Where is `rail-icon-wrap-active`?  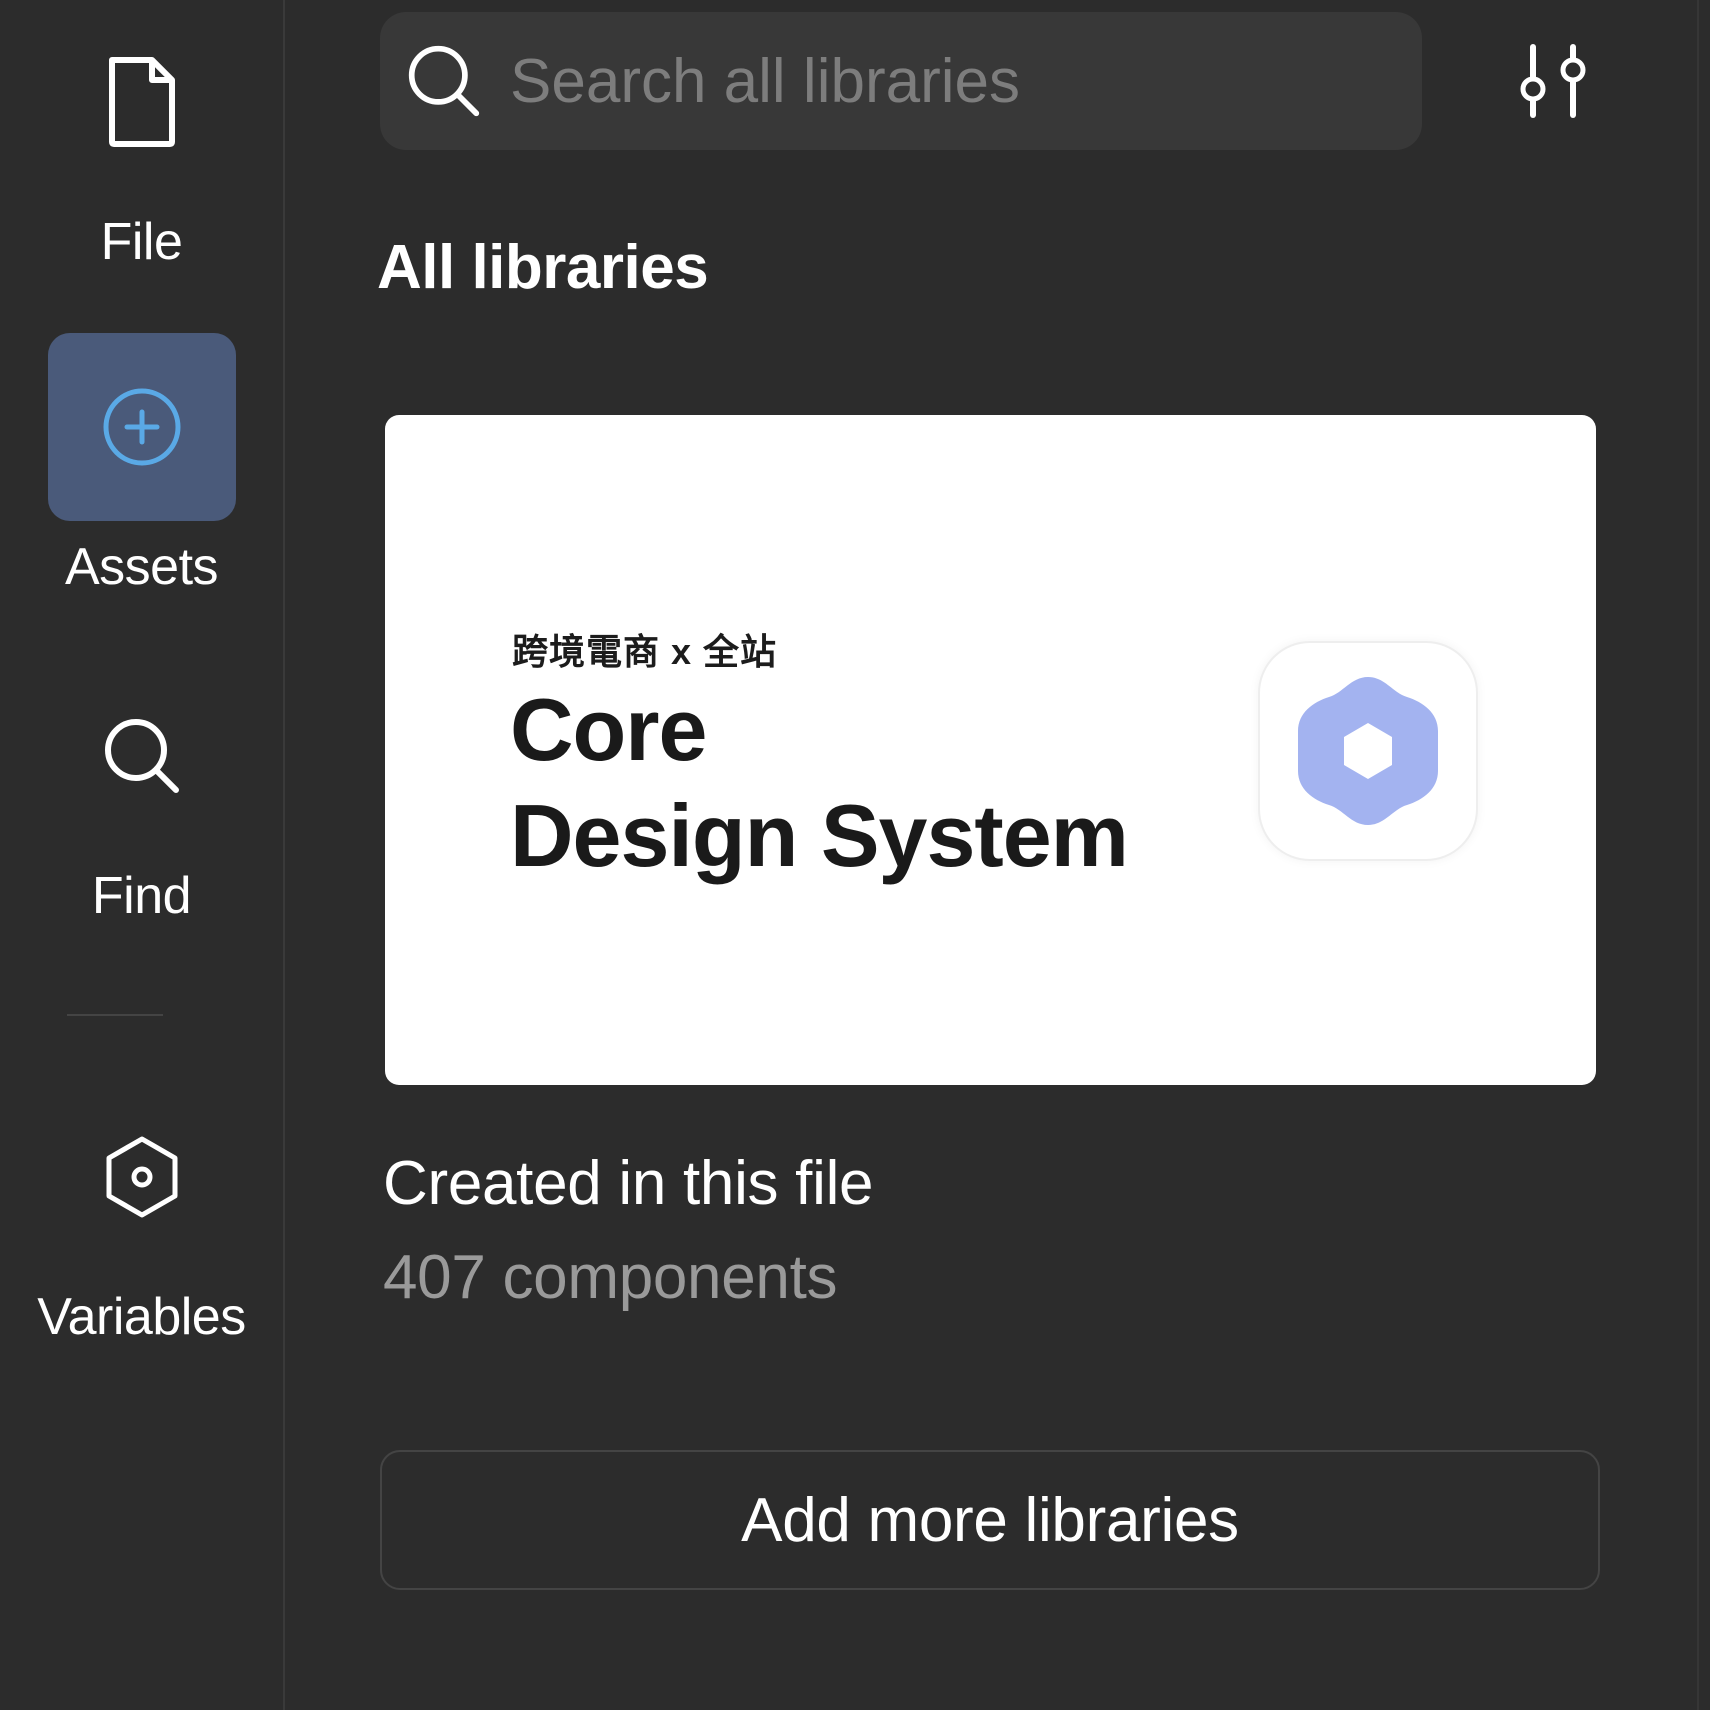
rail-icon-wrap-active is located at coordinates (141, 427).